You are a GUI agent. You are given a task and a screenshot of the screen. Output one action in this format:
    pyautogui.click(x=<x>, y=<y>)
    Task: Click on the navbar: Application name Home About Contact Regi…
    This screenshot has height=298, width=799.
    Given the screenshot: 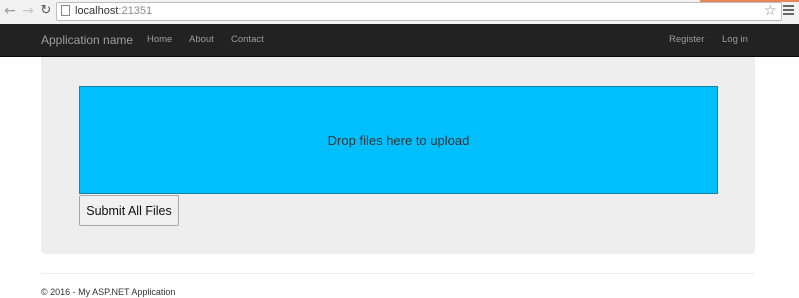 What is the action you would take?
    pyautogui.click(x=399, y=40)
    